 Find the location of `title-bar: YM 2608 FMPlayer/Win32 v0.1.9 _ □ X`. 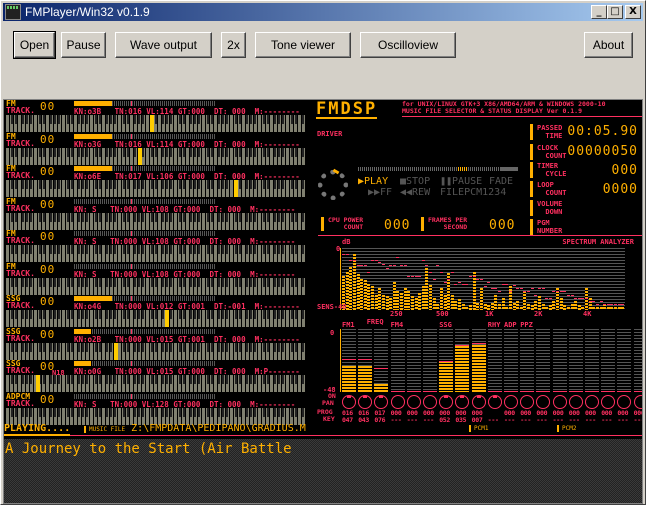

title-bar: YM 2608 FMPlayer/Win32 v0.1.9 _ □ X is located at coordinates (323, 12).